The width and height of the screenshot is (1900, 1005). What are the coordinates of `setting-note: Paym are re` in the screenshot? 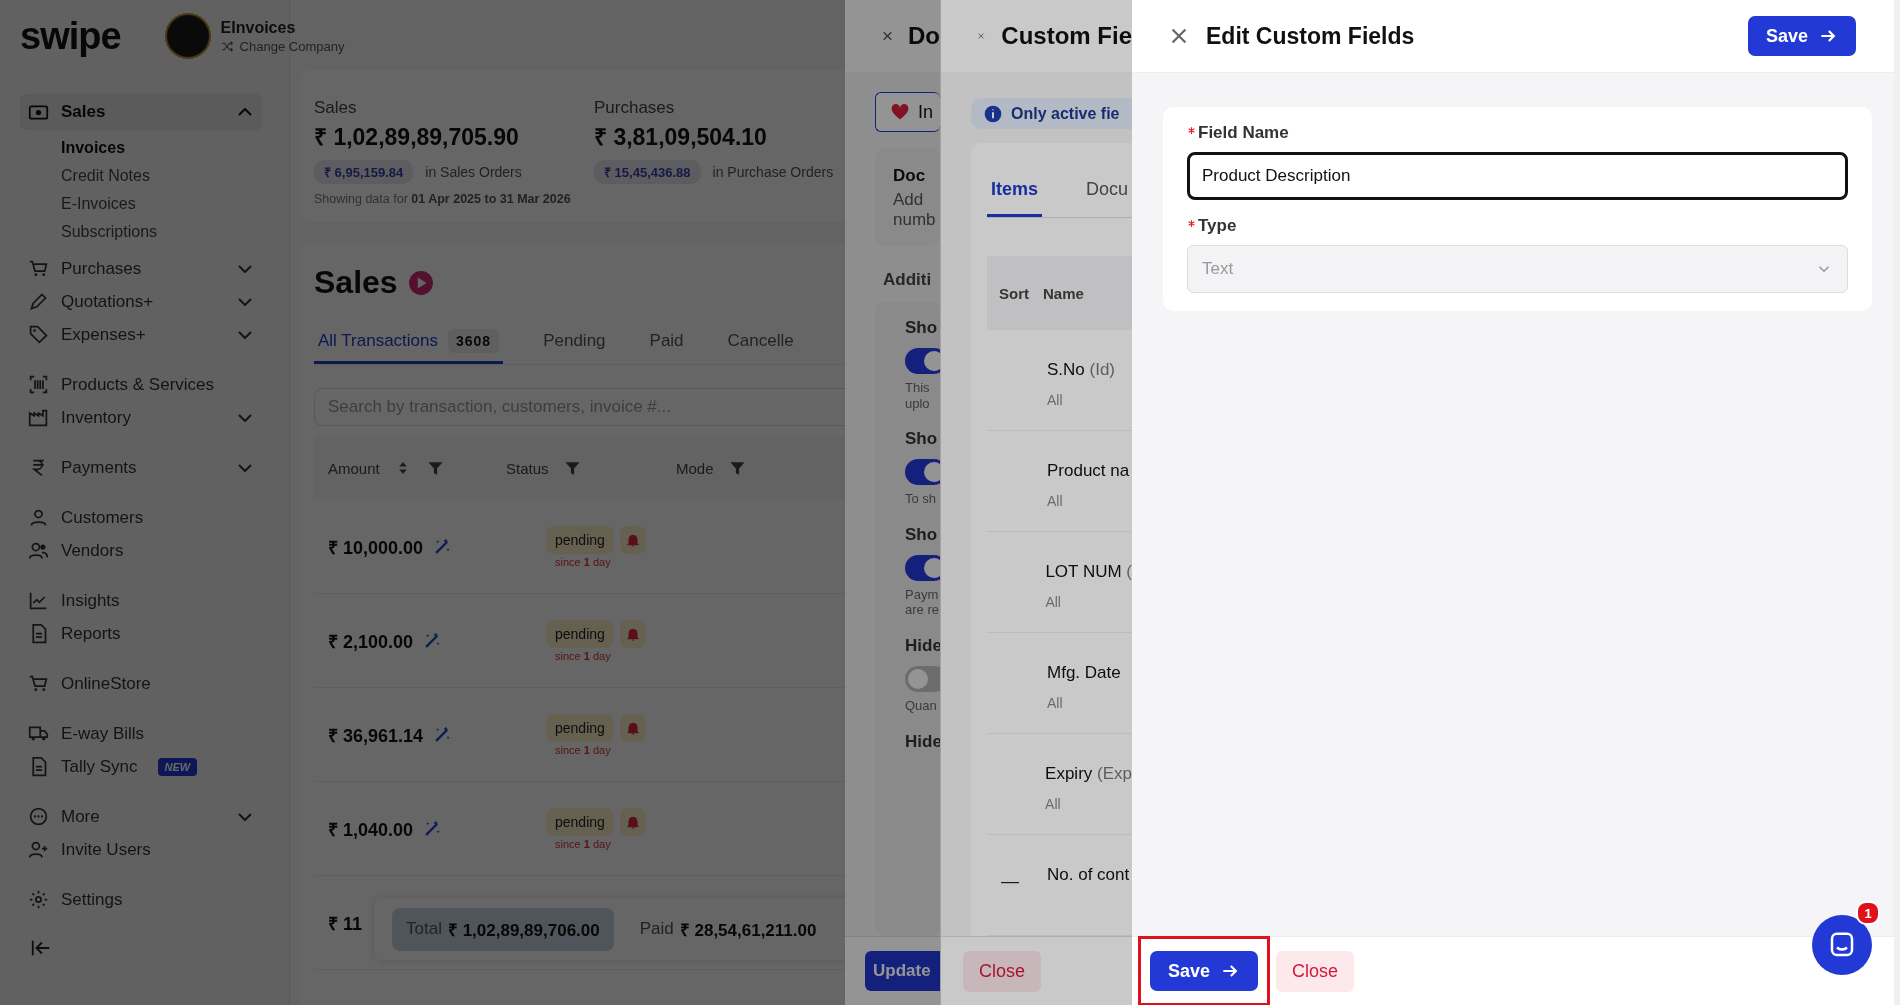 It's located at (922, 602).